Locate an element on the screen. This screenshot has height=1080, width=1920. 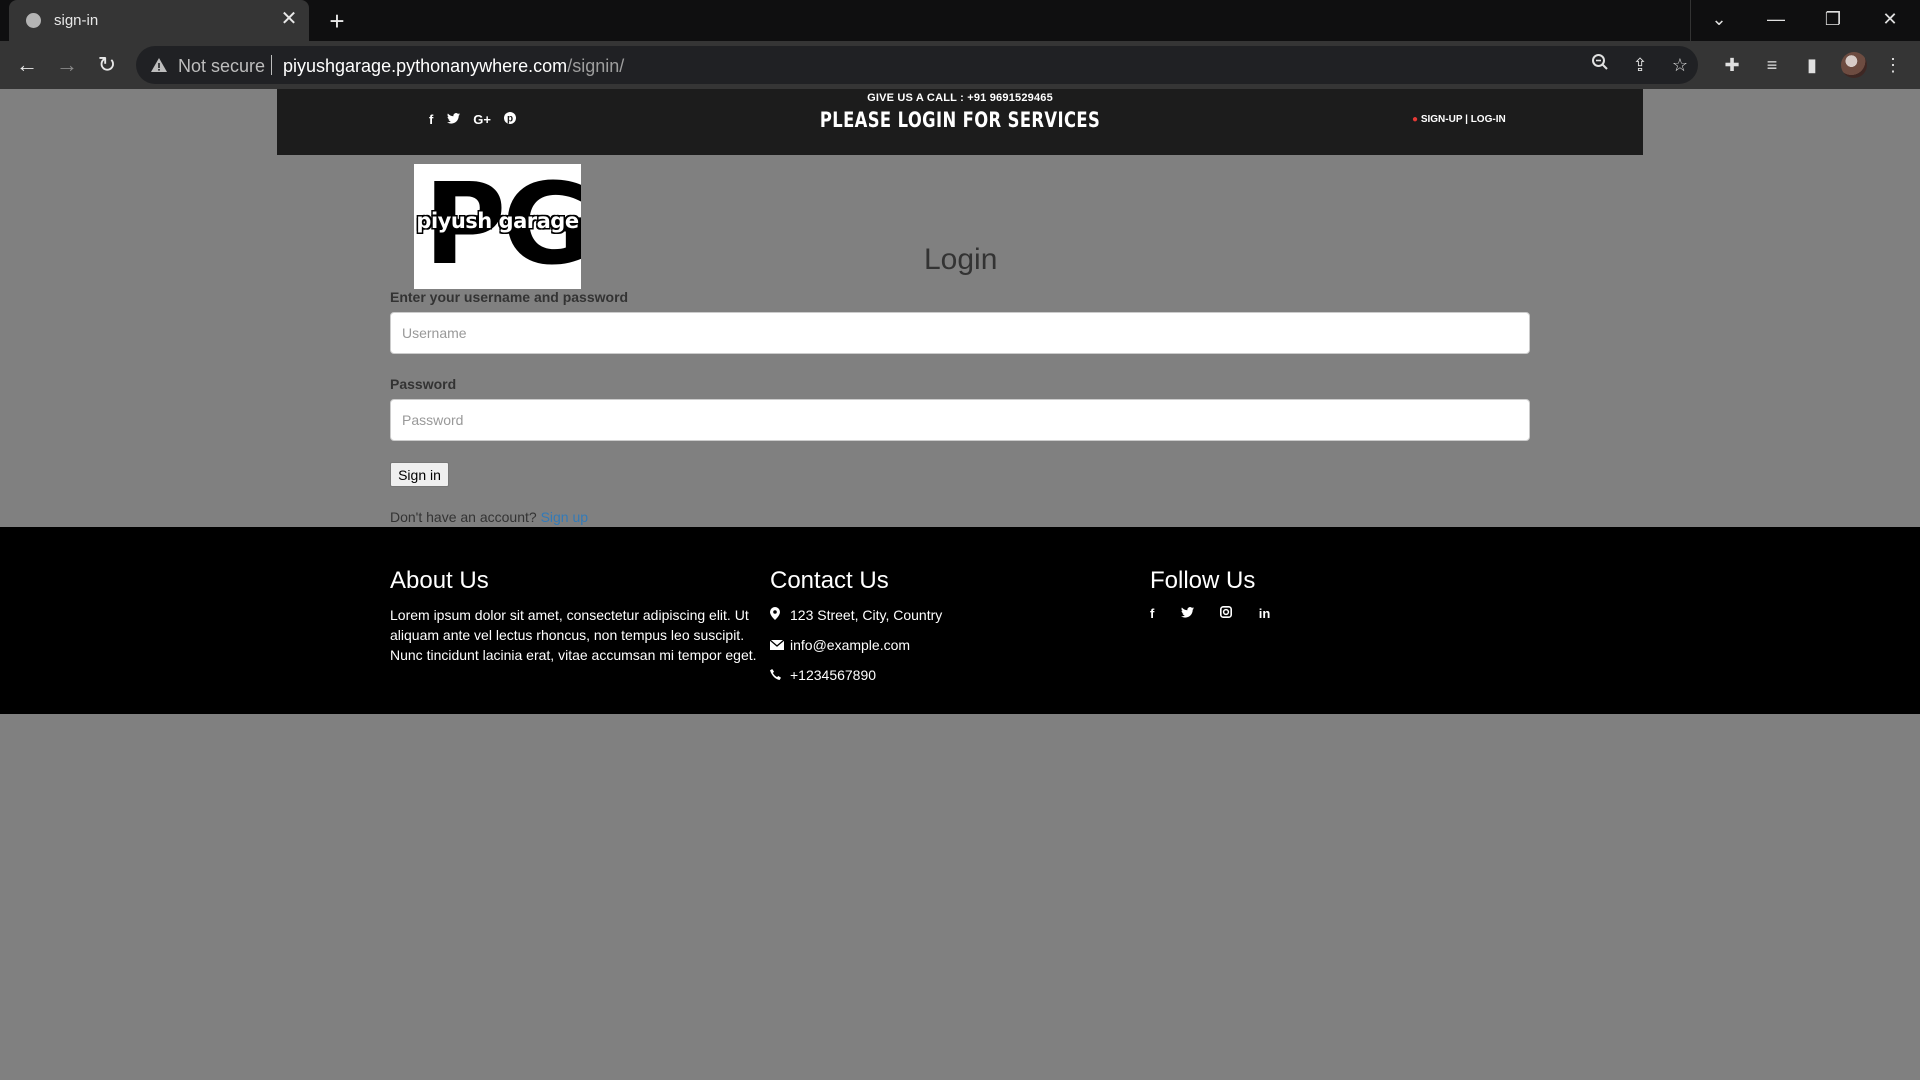
password-label: Password is located at coordinates (423, 384).